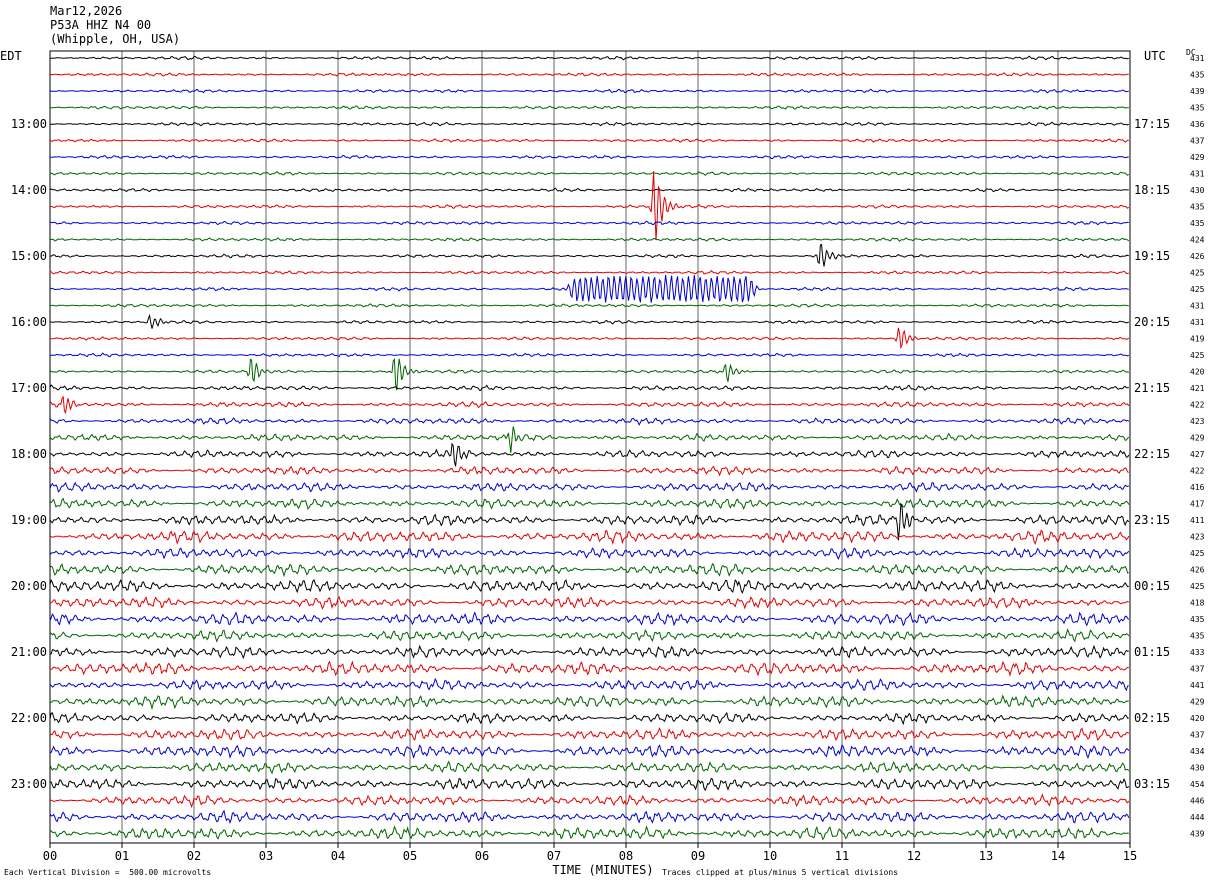 Image resolution: width=1210 pixels, height=886 pixels. What do you see at coordinates (482, 856) in the screenshot?
I see `x-tick-label: 06` at bounding box center [482, 856].